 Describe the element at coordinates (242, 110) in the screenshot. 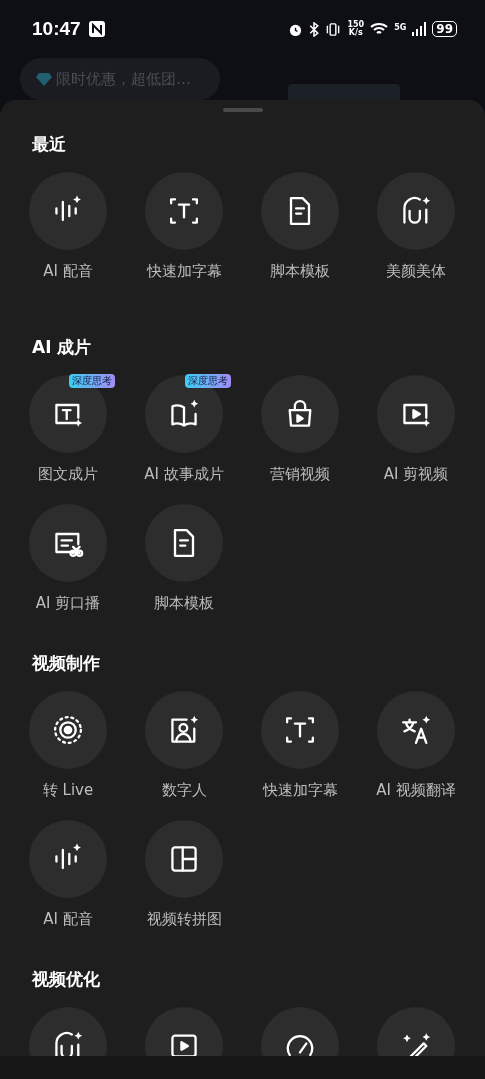

I see `drag-handle` at that location.